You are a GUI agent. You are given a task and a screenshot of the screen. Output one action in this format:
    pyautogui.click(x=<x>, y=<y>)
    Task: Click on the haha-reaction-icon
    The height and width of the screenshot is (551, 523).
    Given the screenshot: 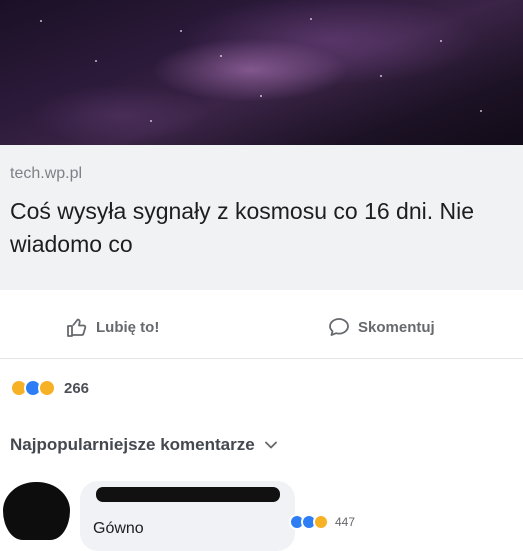 What is the action you would take?
    pyautogui.click(x=321, y=522)
    